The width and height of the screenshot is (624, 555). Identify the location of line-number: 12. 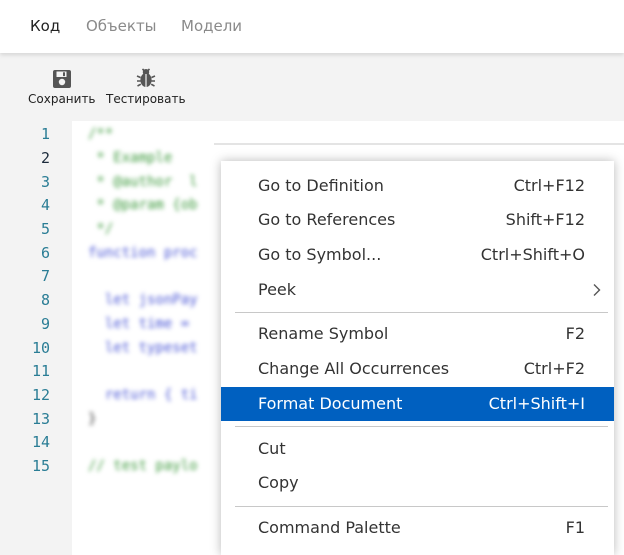
(40, 395).